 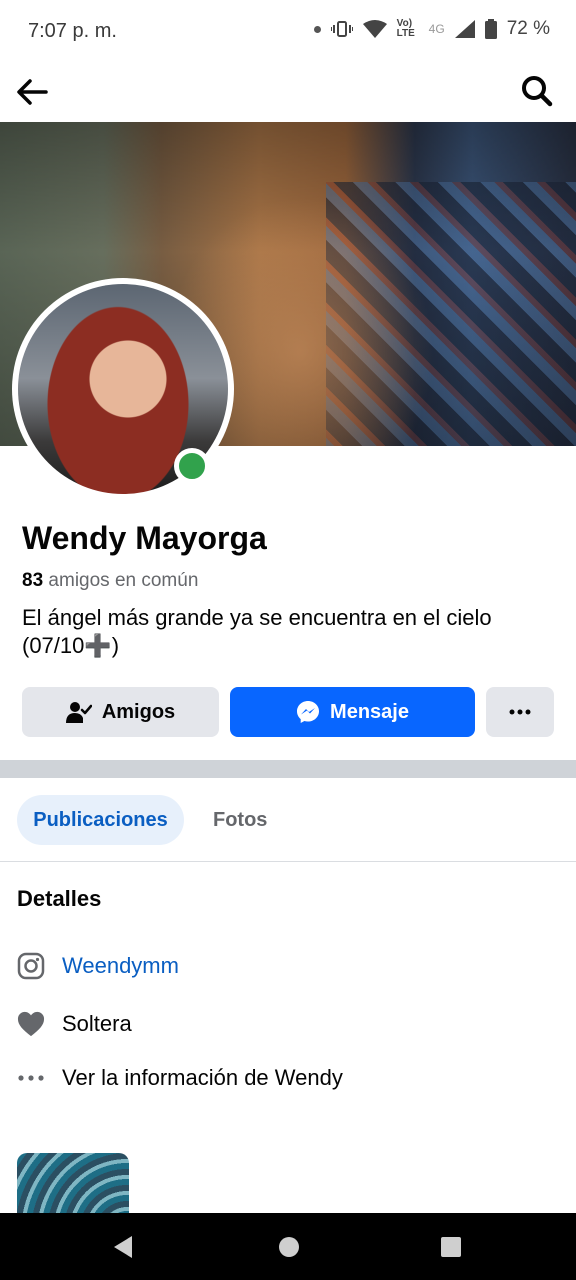 What do you see at coordinates (192, 466) in the screenshot?
I see `online-status-indicator` at bounding box center [192, 466].